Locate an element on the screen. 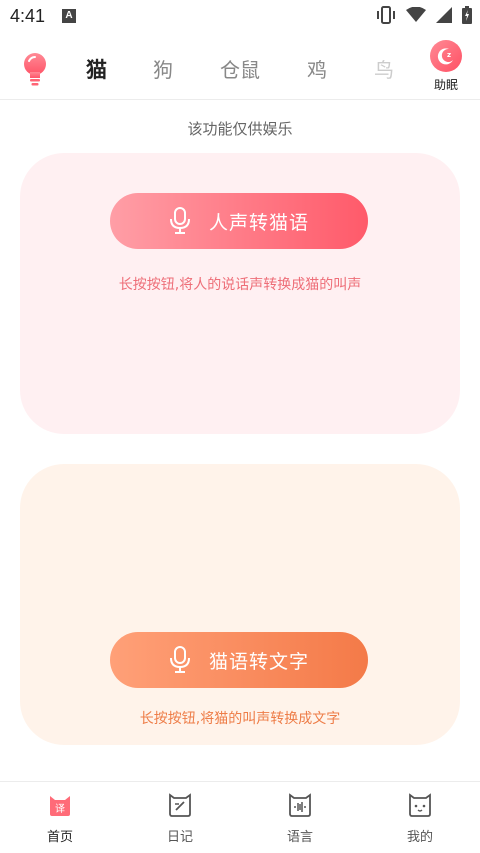  human-to-cat-button: 人声转猫语 is located at coordinates (239, 221).